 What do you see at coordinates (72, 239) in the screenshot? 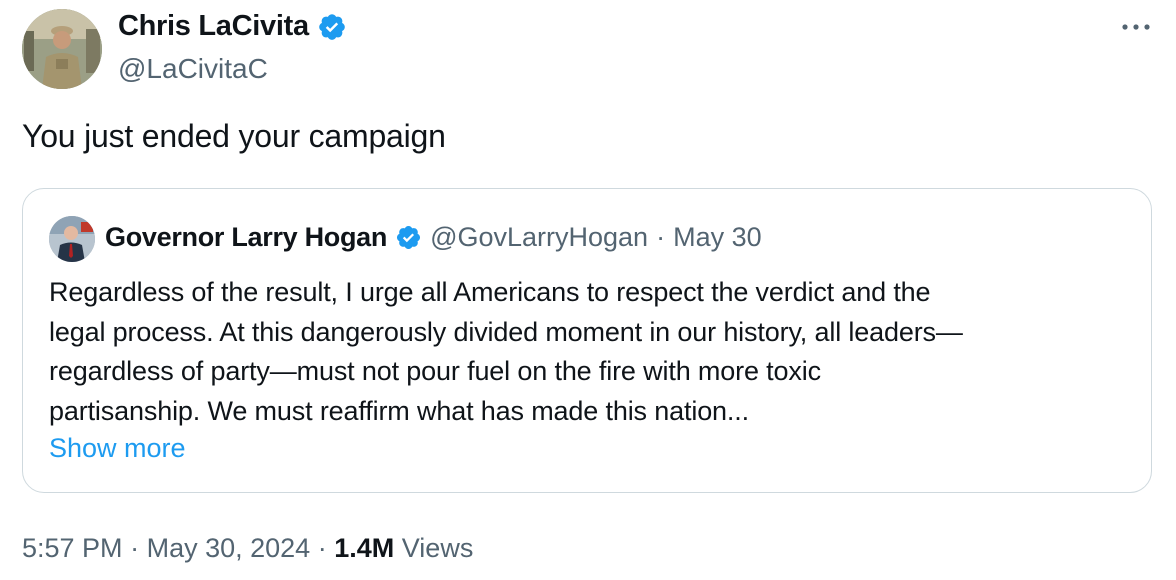
I see `quote-author-avatar` at bounding box center [72, 239].